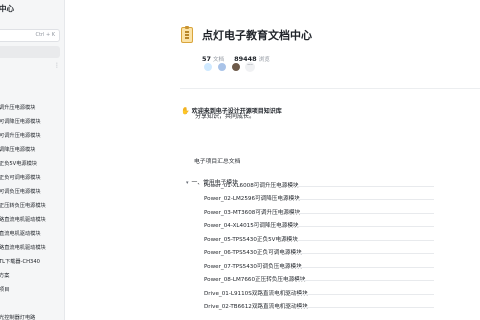 The width and height of the screenshot is (480, 320). What do you see at coordinates (330, 88) in the screenshot?
I see `divider` at bounding box center [330, 88].